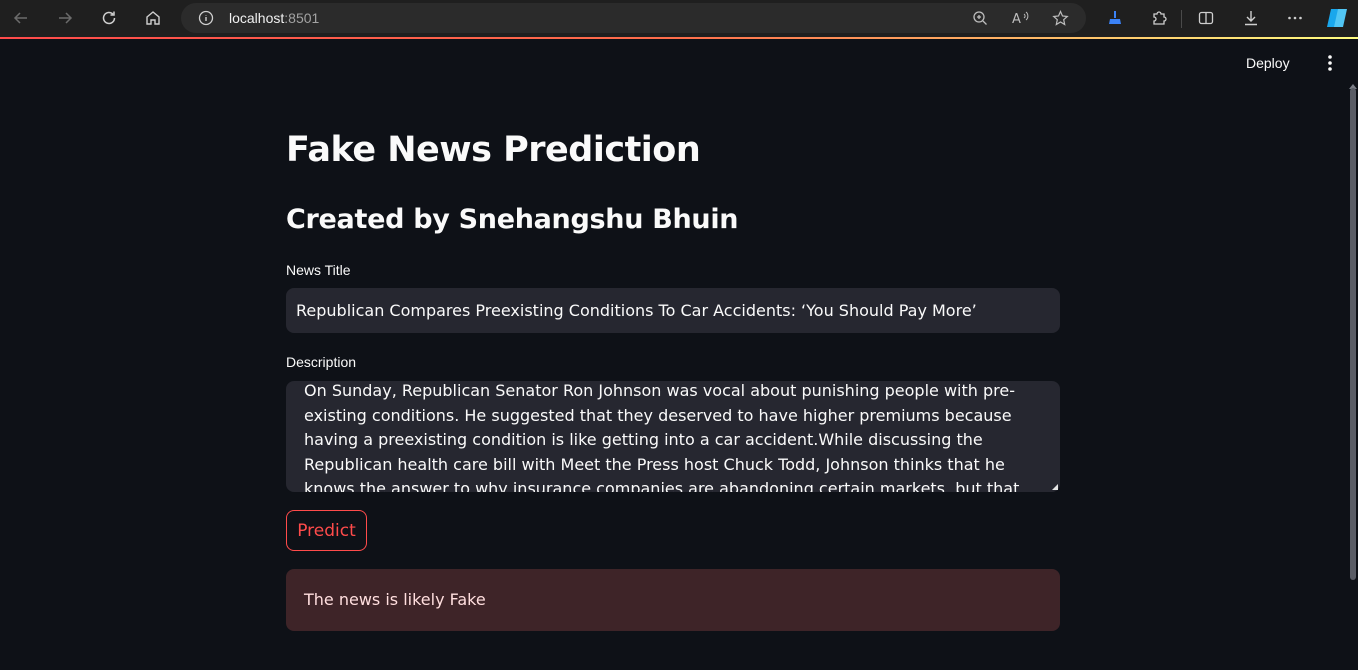 The width and height of the screenshot is (1358, 670). What do you see at coordinates (274, 18) in the screenshot?
I see `url-text: localhost:8501` at bounding box center [274, 18].